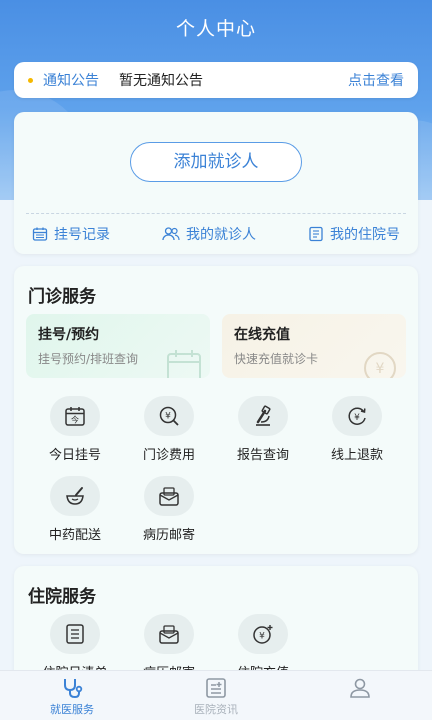 Image resolution: width=432 pixels, height=720 pixels. I want to click on report-query-item: 报告查询, so click(263, 429).